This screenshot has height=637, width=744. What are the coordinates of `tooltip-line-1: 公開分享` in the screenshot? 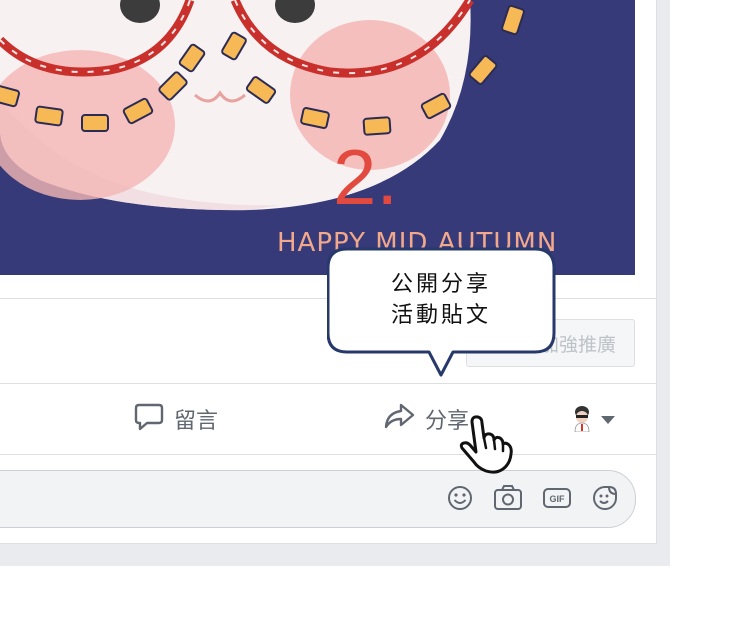 It's located at (440, 284).